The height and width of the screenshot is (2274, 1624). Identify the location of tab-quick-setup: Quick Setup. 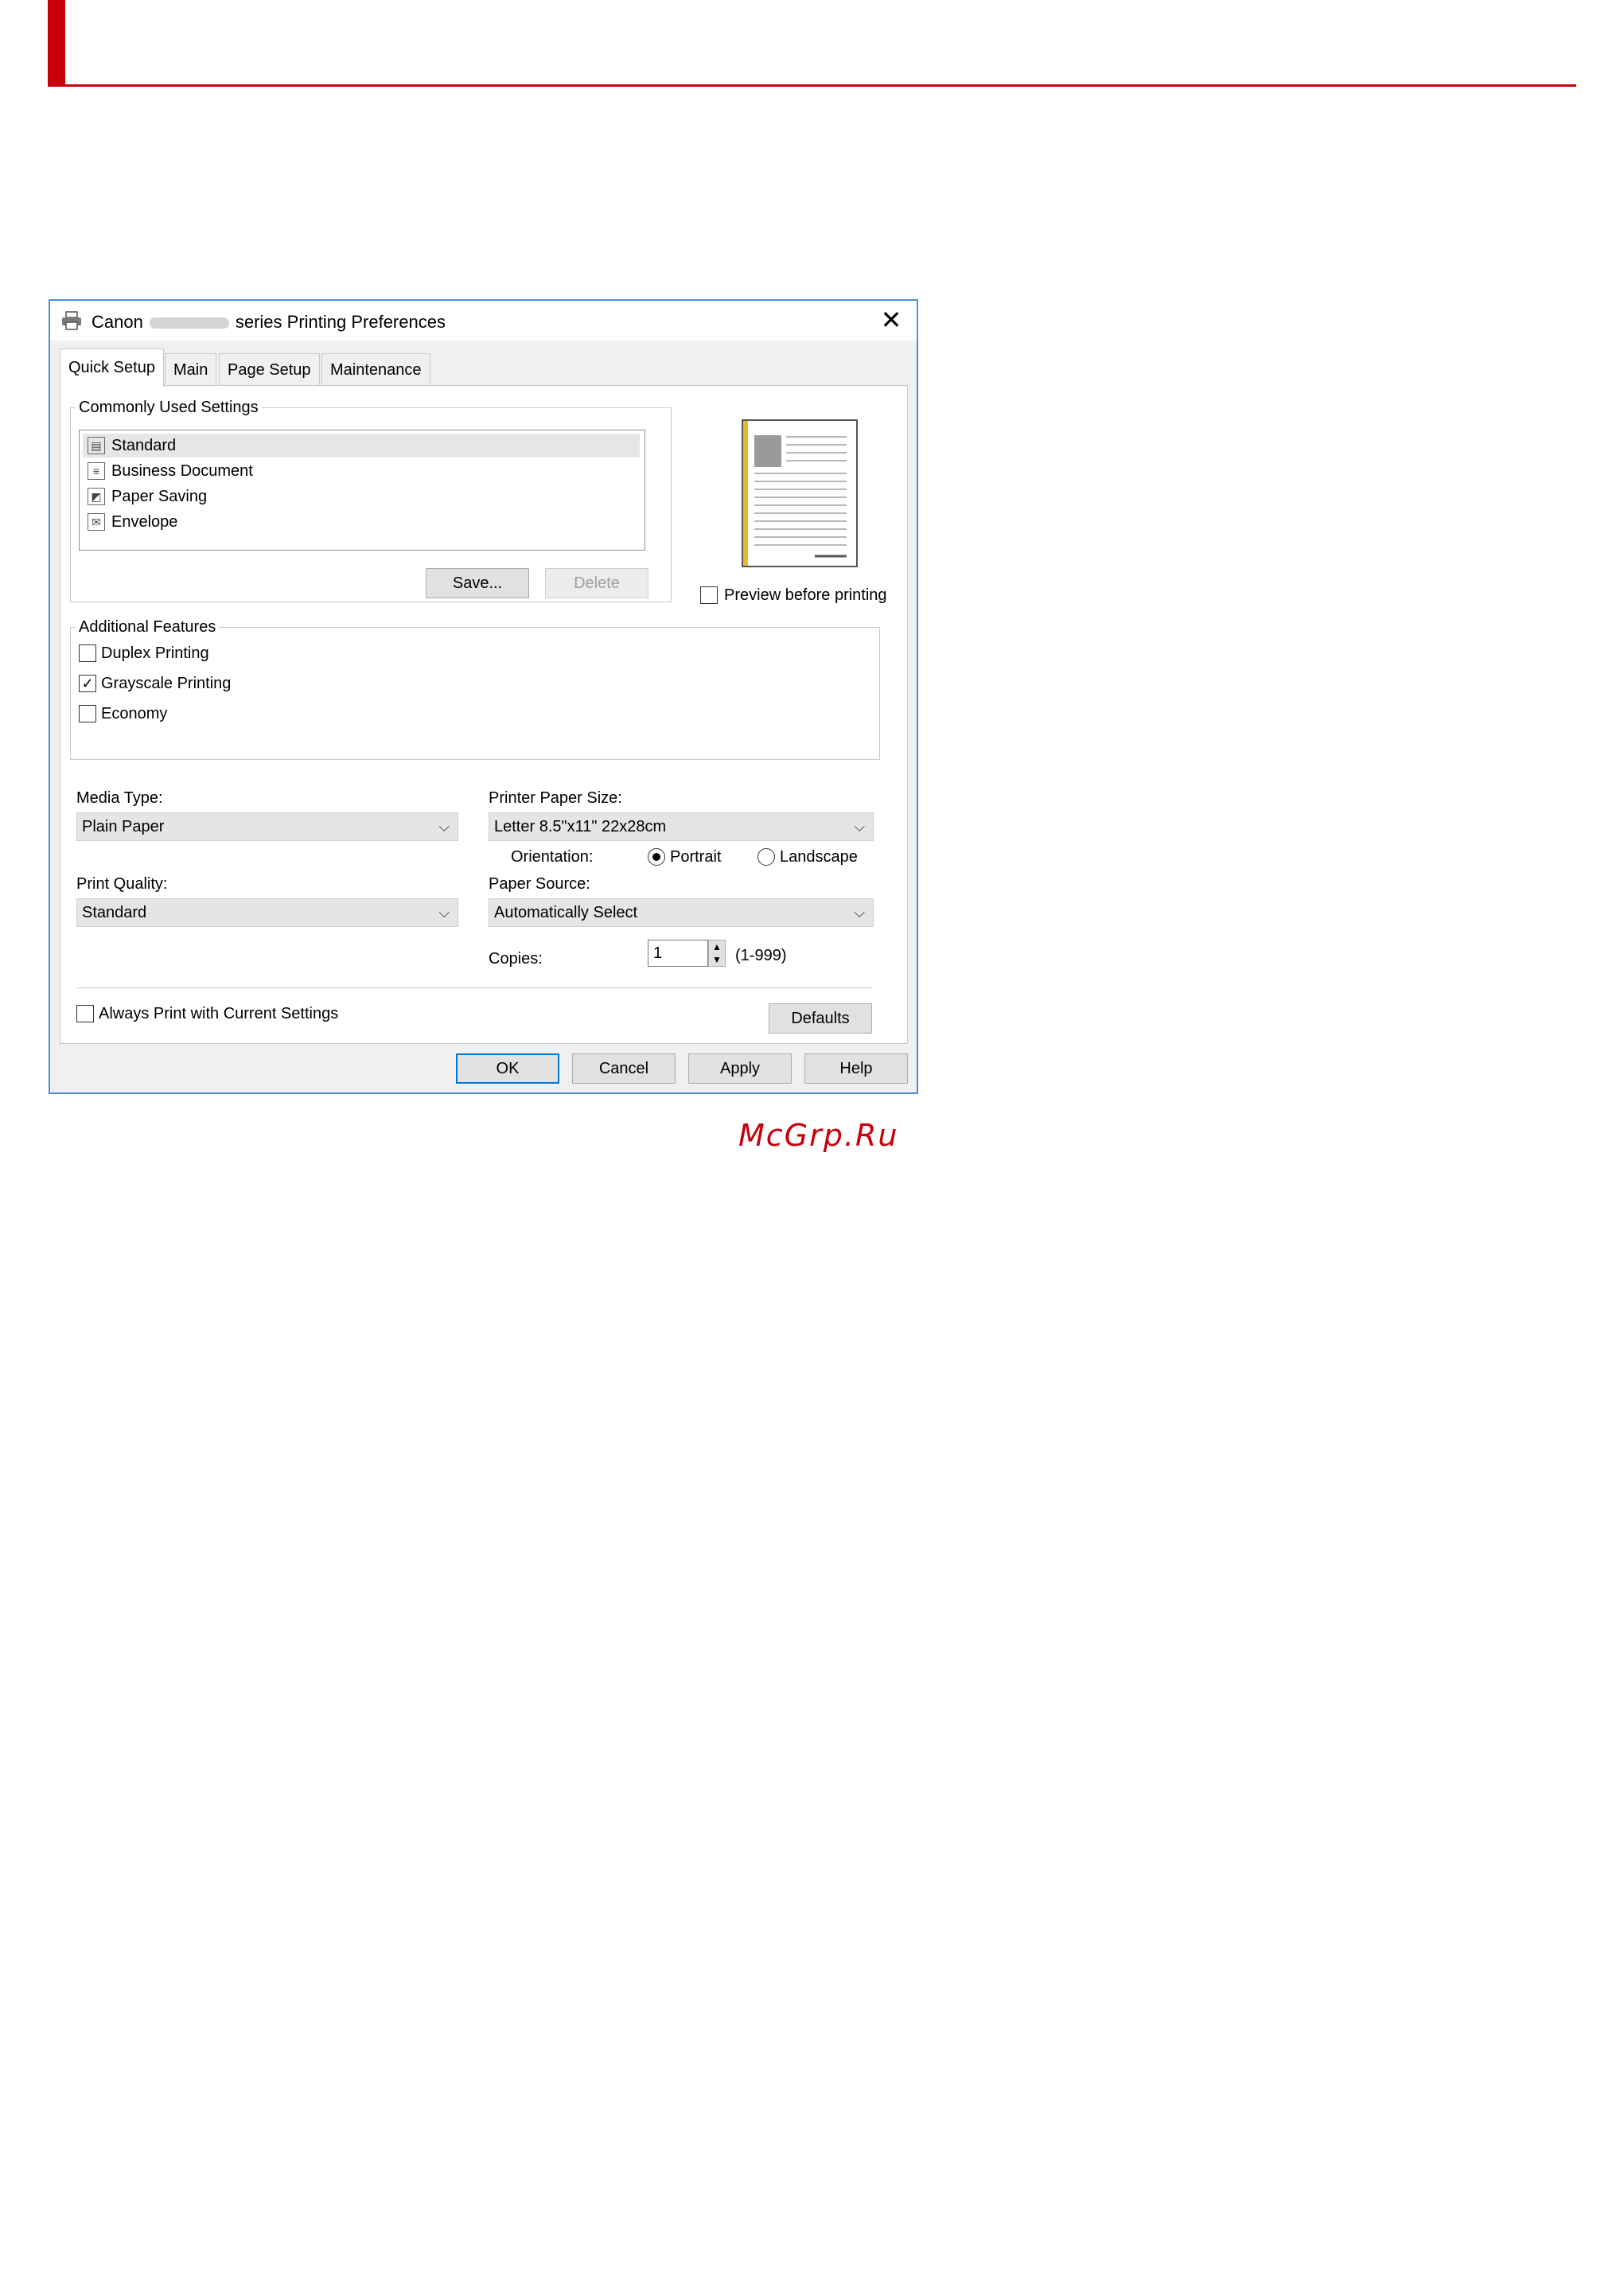
(112, 367).